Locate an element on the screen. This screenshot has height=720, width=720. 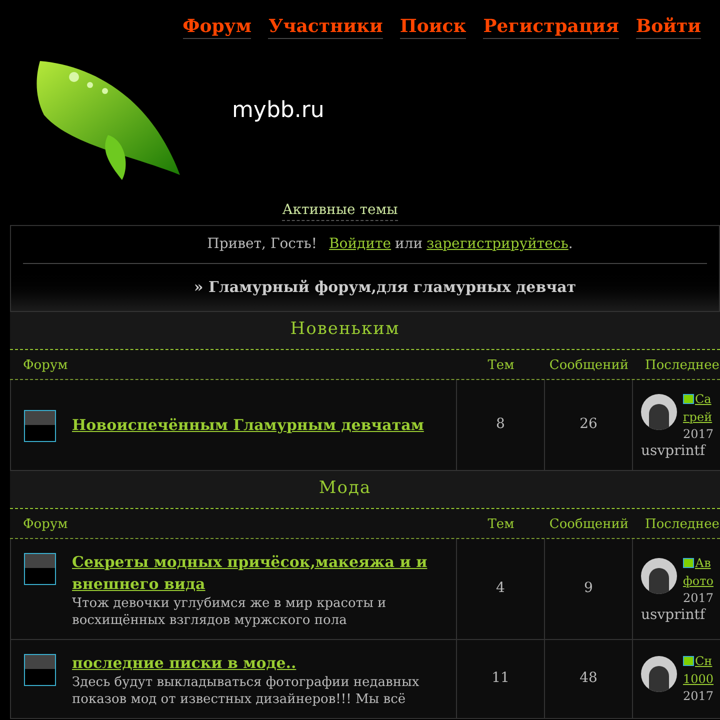
table-cell-text: 48 is located at coordinates (589, 678).